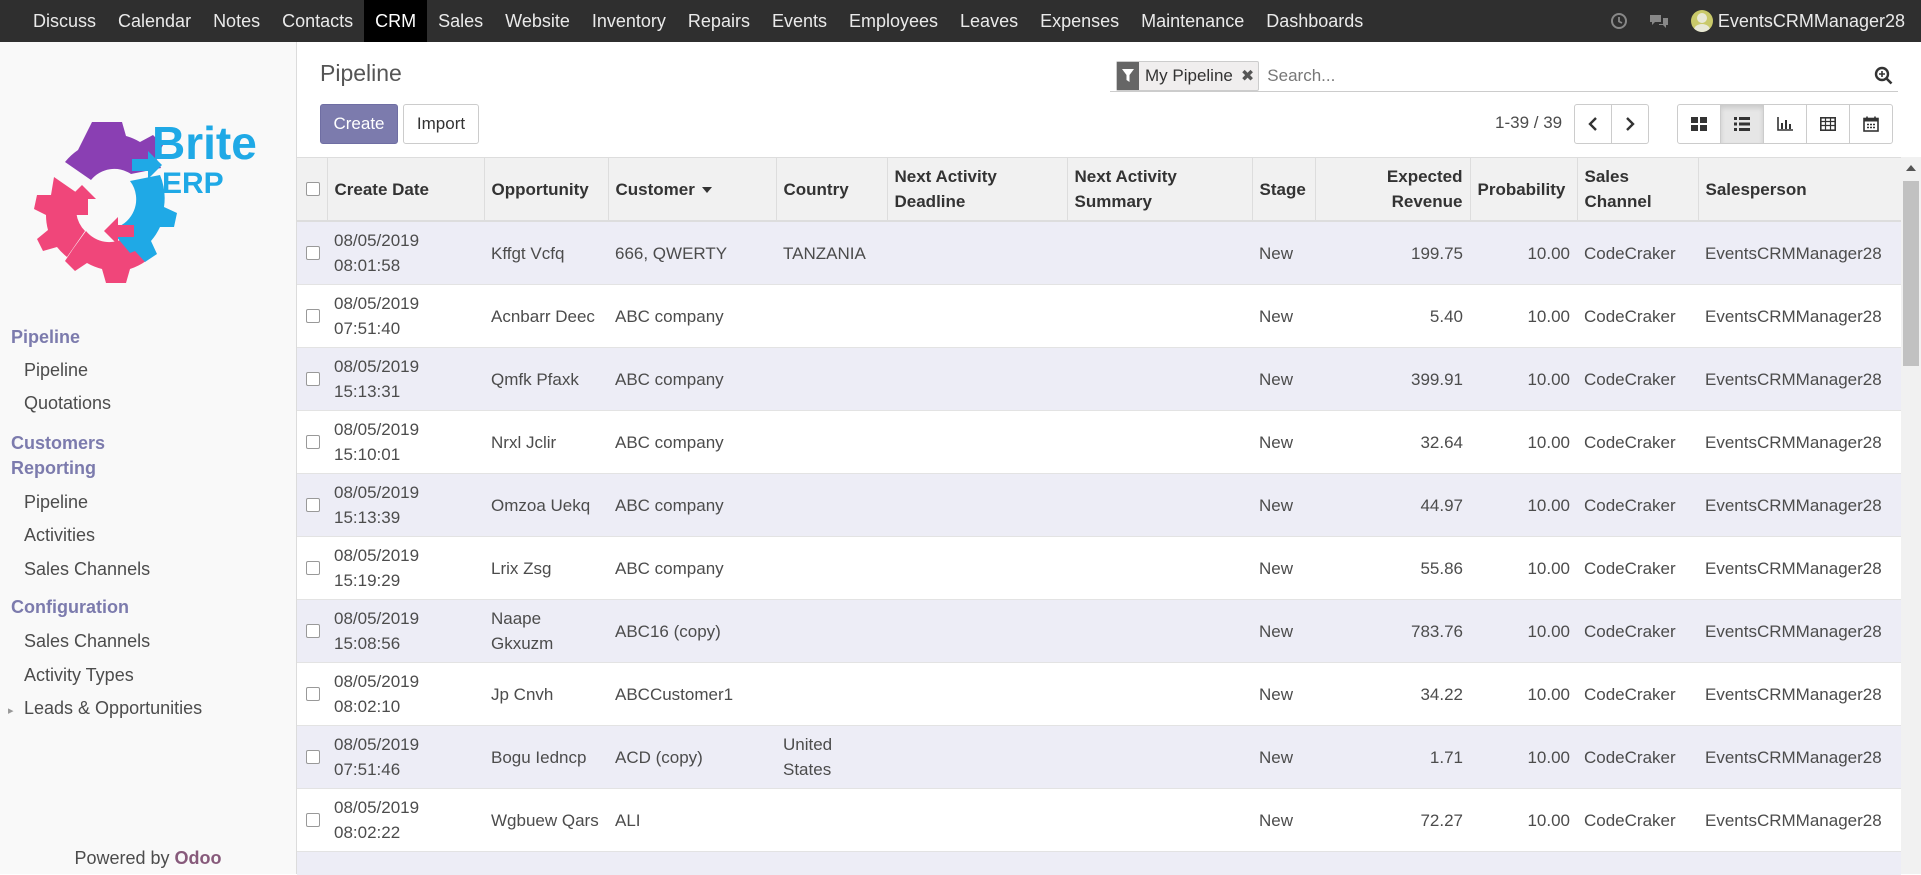  Describe the element at coordinates (546, 189) in the screenshot. I see `column-header-opportunity: Opportunity` at that location.